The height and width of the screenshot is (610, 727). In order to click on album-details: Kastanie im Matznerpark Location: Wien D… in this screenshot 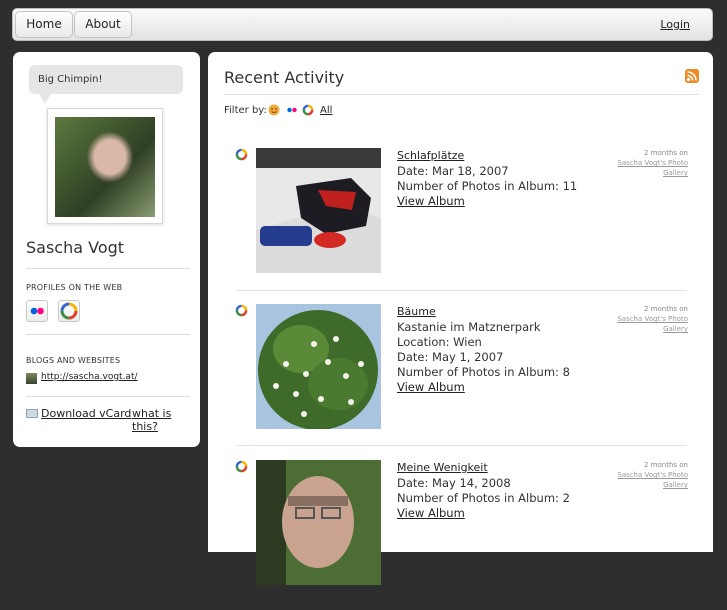, I will do `click(483, 357)`.